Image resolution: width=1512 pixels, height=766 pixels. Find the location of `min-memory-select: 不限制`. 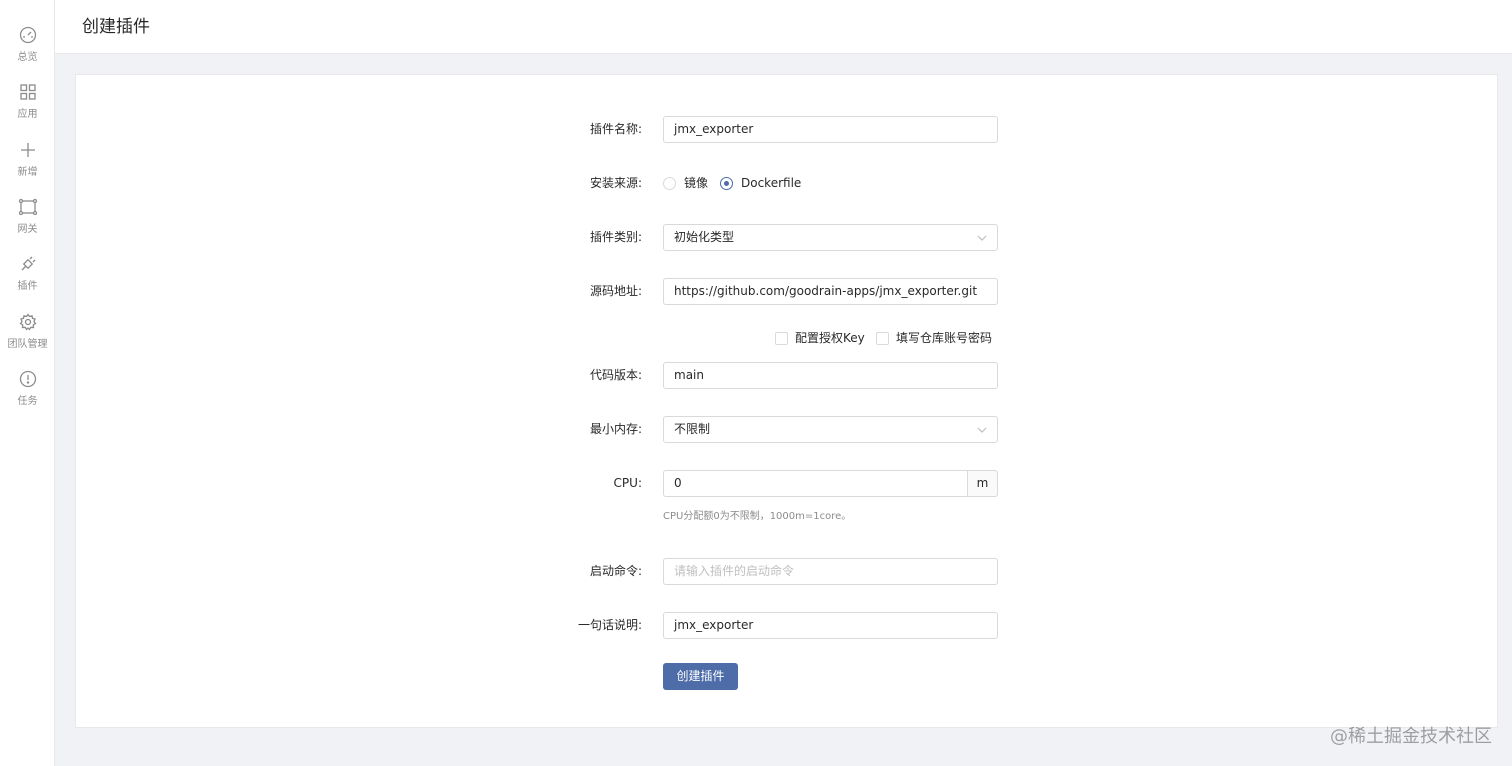

min-memory-select: 不限制 is located at coordinates (830, 429).